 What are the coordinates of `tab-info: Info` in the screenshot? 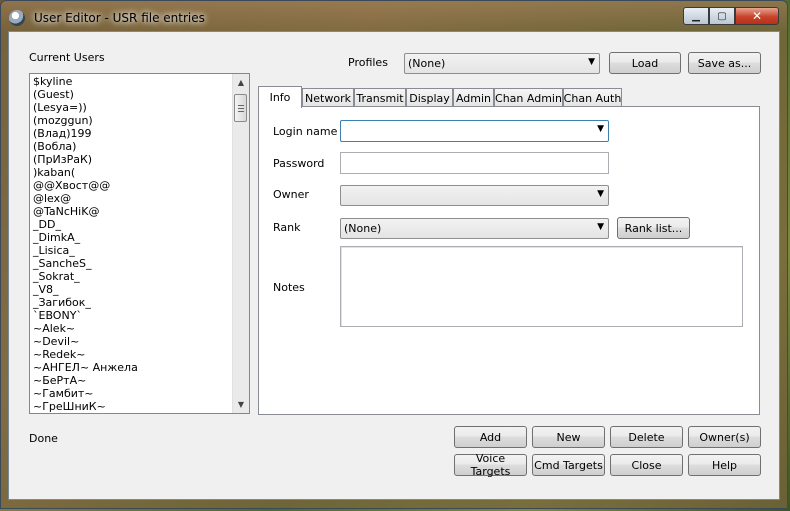 It's located at (280, 97).